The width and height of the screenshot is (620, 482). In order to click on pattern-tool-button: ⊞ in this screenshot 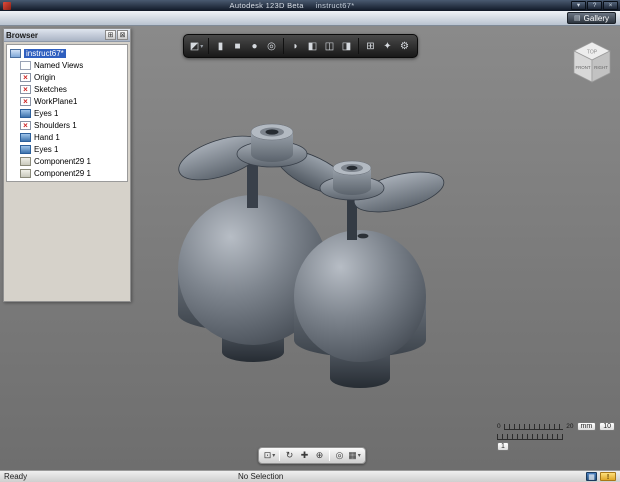, I will do `click(370, 46)`.